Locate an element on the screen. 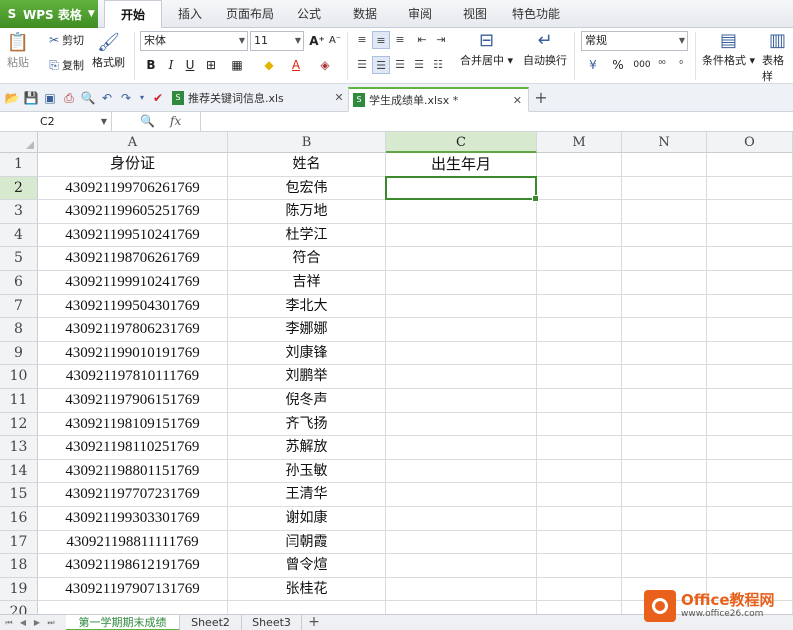 Image resolution: width=793 pixels, height=630 pixels. table-cell: 430921198110251769 is located at coordinates (133, 448).